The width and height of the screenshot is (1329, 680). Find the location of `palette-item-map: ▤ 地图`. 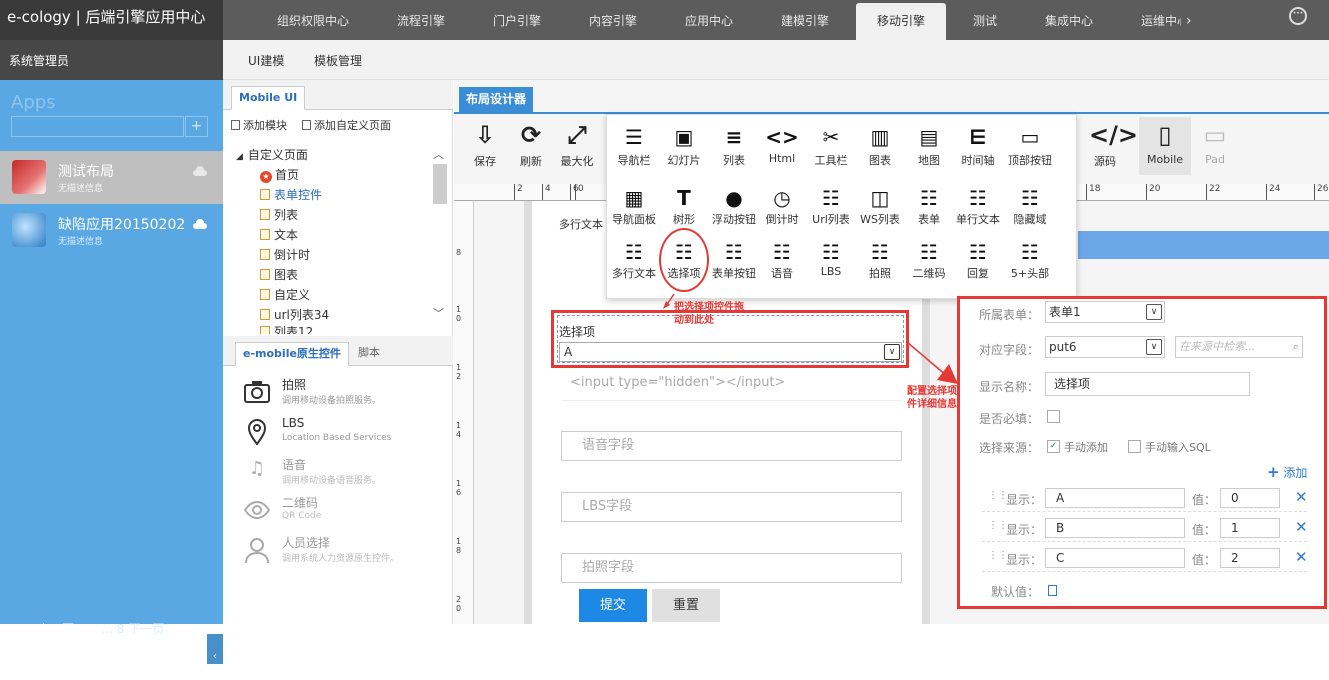

palette-item-map: ▤ 地图 is located at coordinates (929, 145).